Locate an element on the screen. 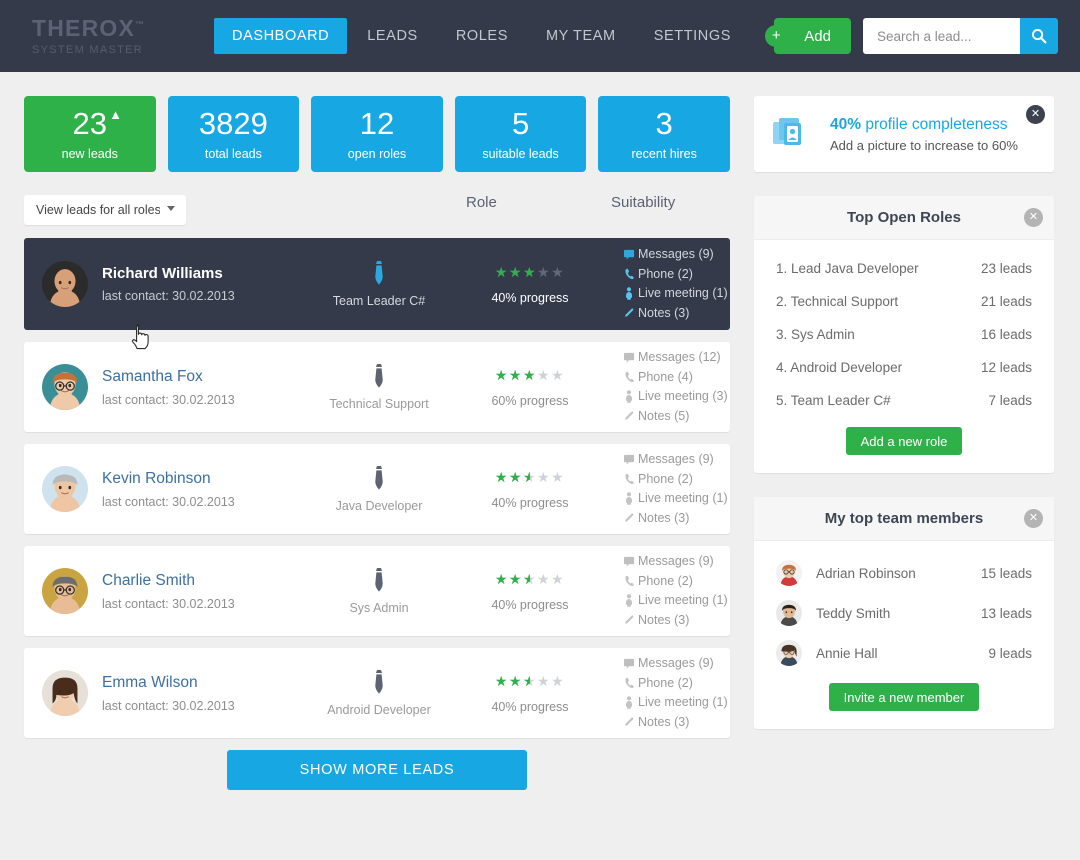  brand-subtitle: SYSTEM MASTER is located at coordinates (88, 49).